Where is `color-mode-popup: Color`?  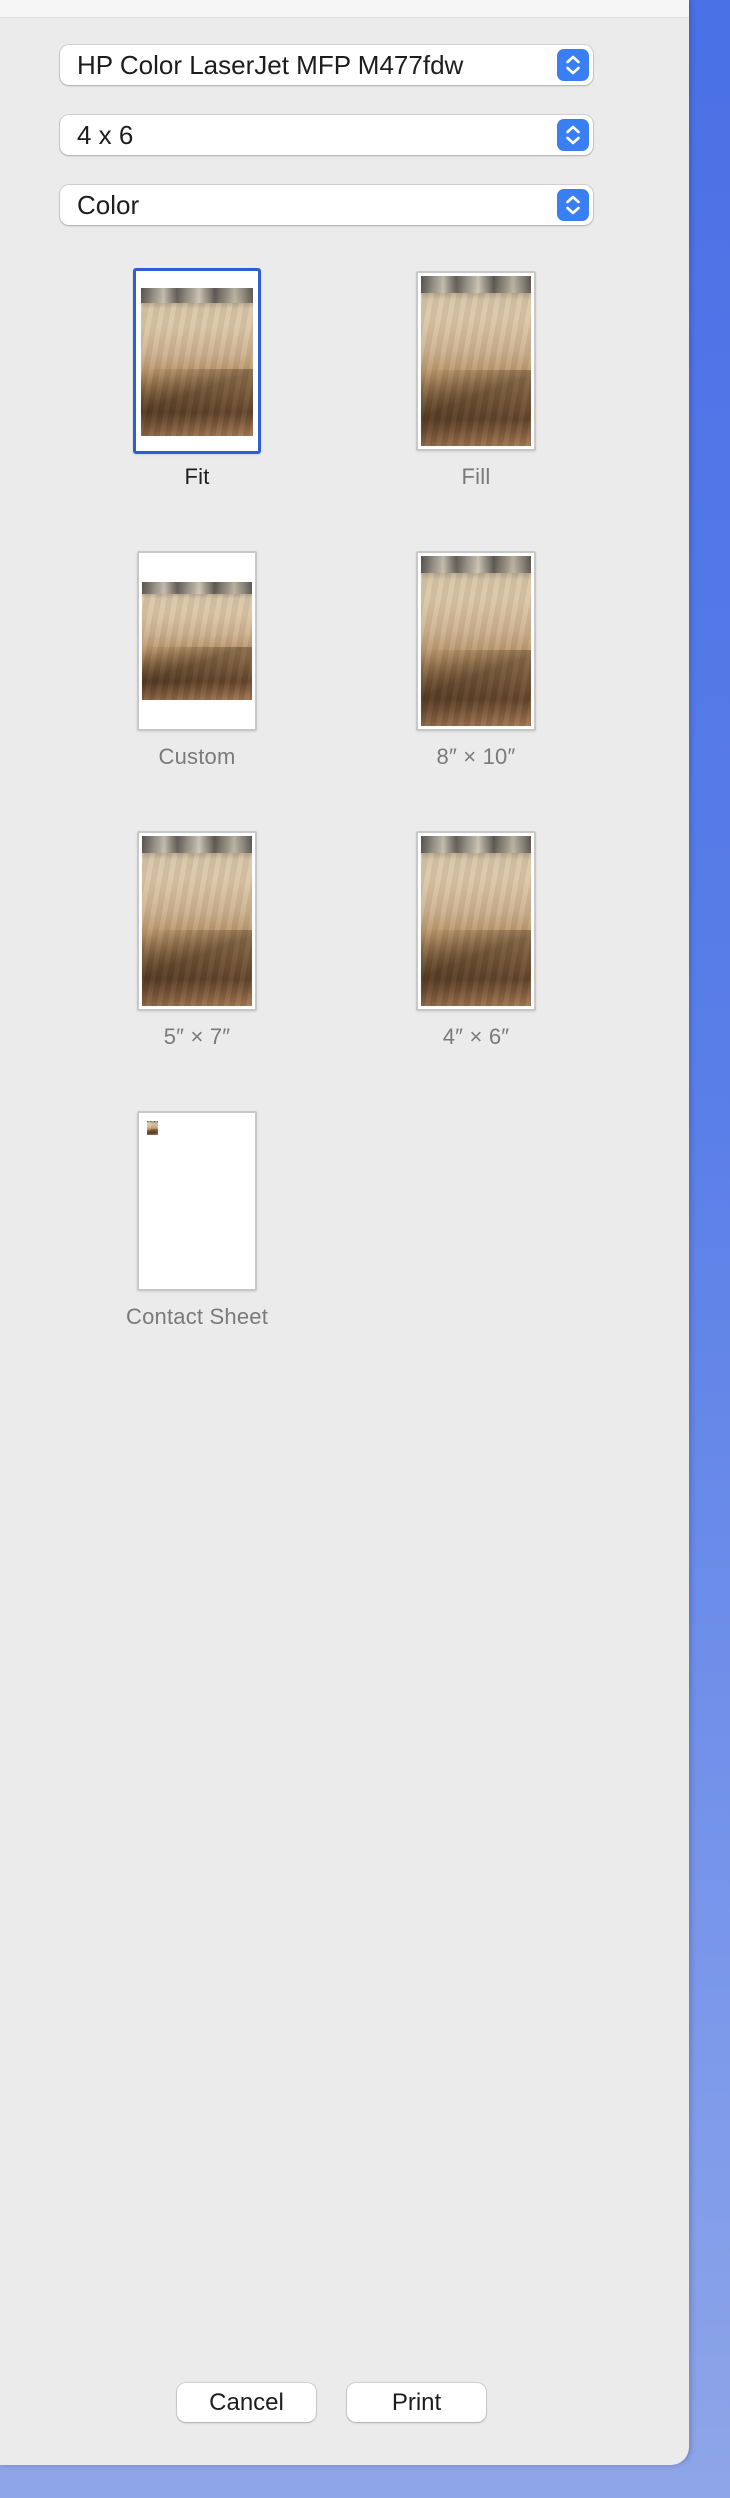
color-mode-popup: Color is located at coordinates (326, 205).